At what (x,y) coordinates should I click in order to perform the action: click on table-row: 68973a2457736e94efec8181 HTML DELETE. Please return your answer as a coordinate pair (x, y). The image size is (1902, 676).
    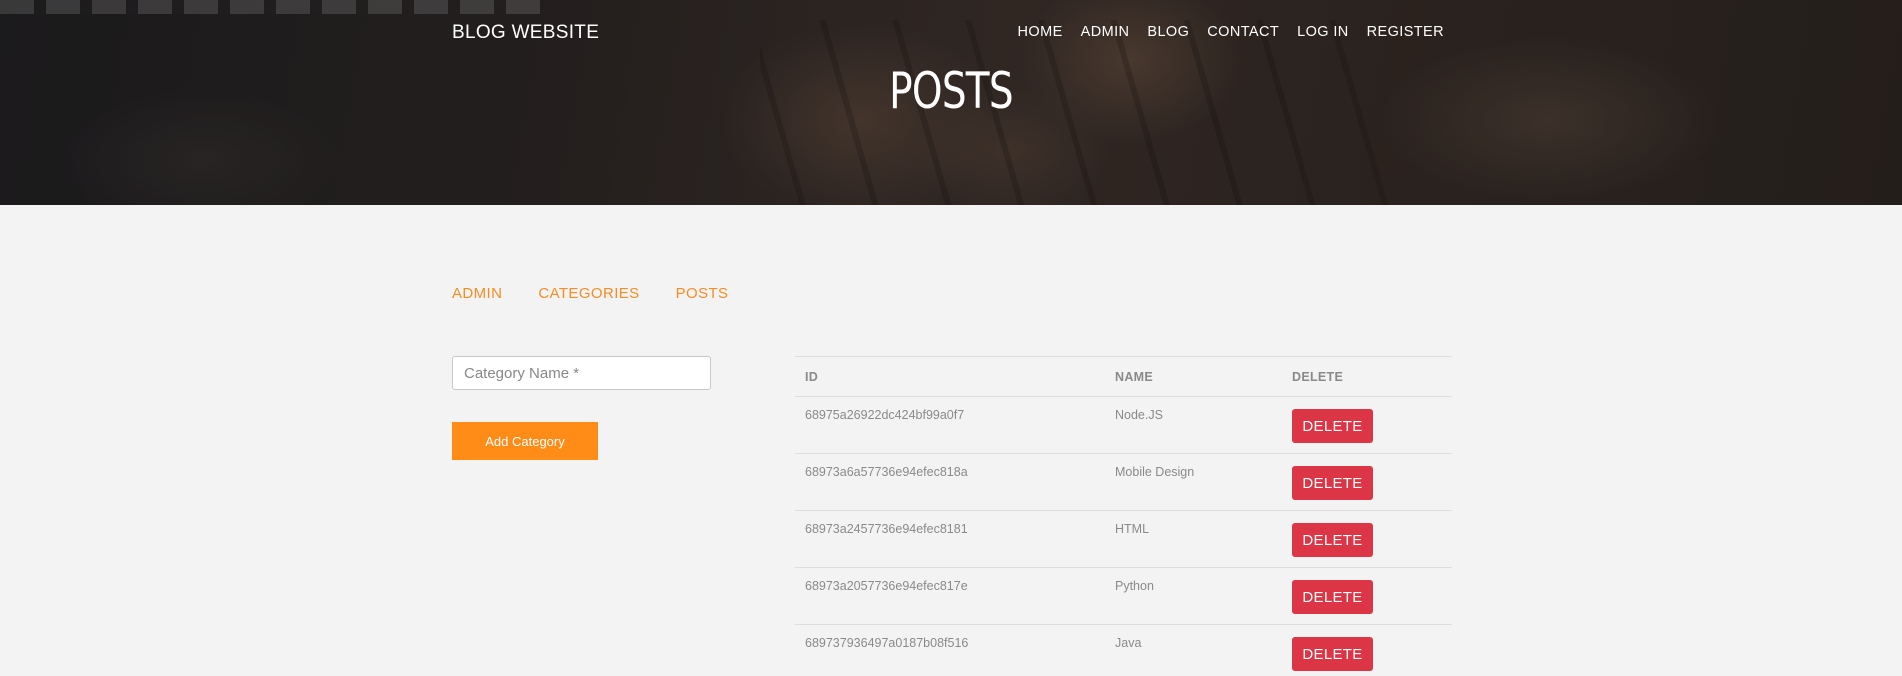
    Looking at the image, I should click on (1123, 539).